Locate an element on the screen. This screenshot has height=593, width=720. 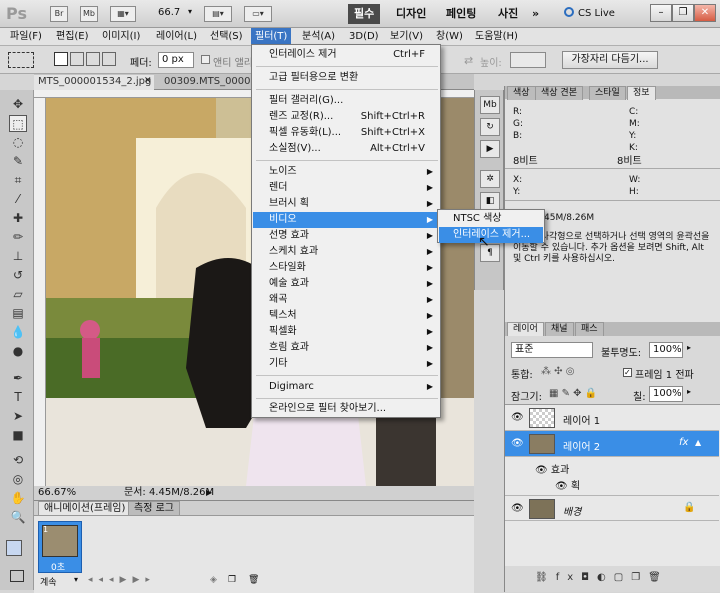
layer-row: 👁 배경 🔒 is located at coordinates (612, 508).